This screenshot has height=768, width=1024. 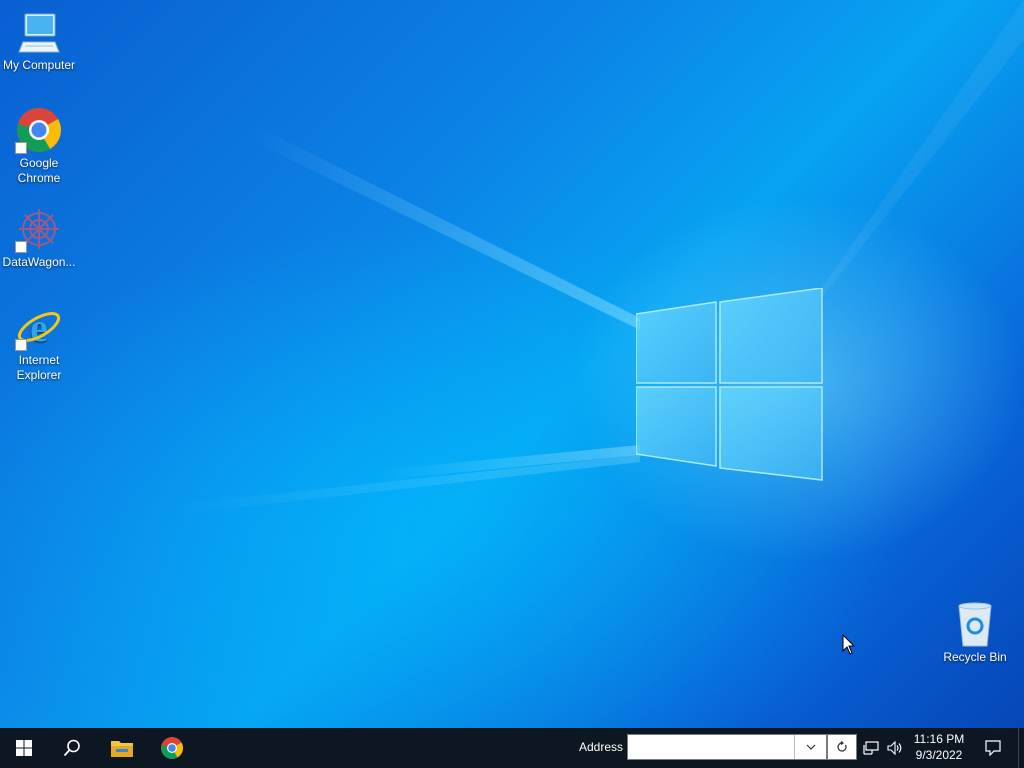 I want to click on notification-icon, so click(x=993, y=748).